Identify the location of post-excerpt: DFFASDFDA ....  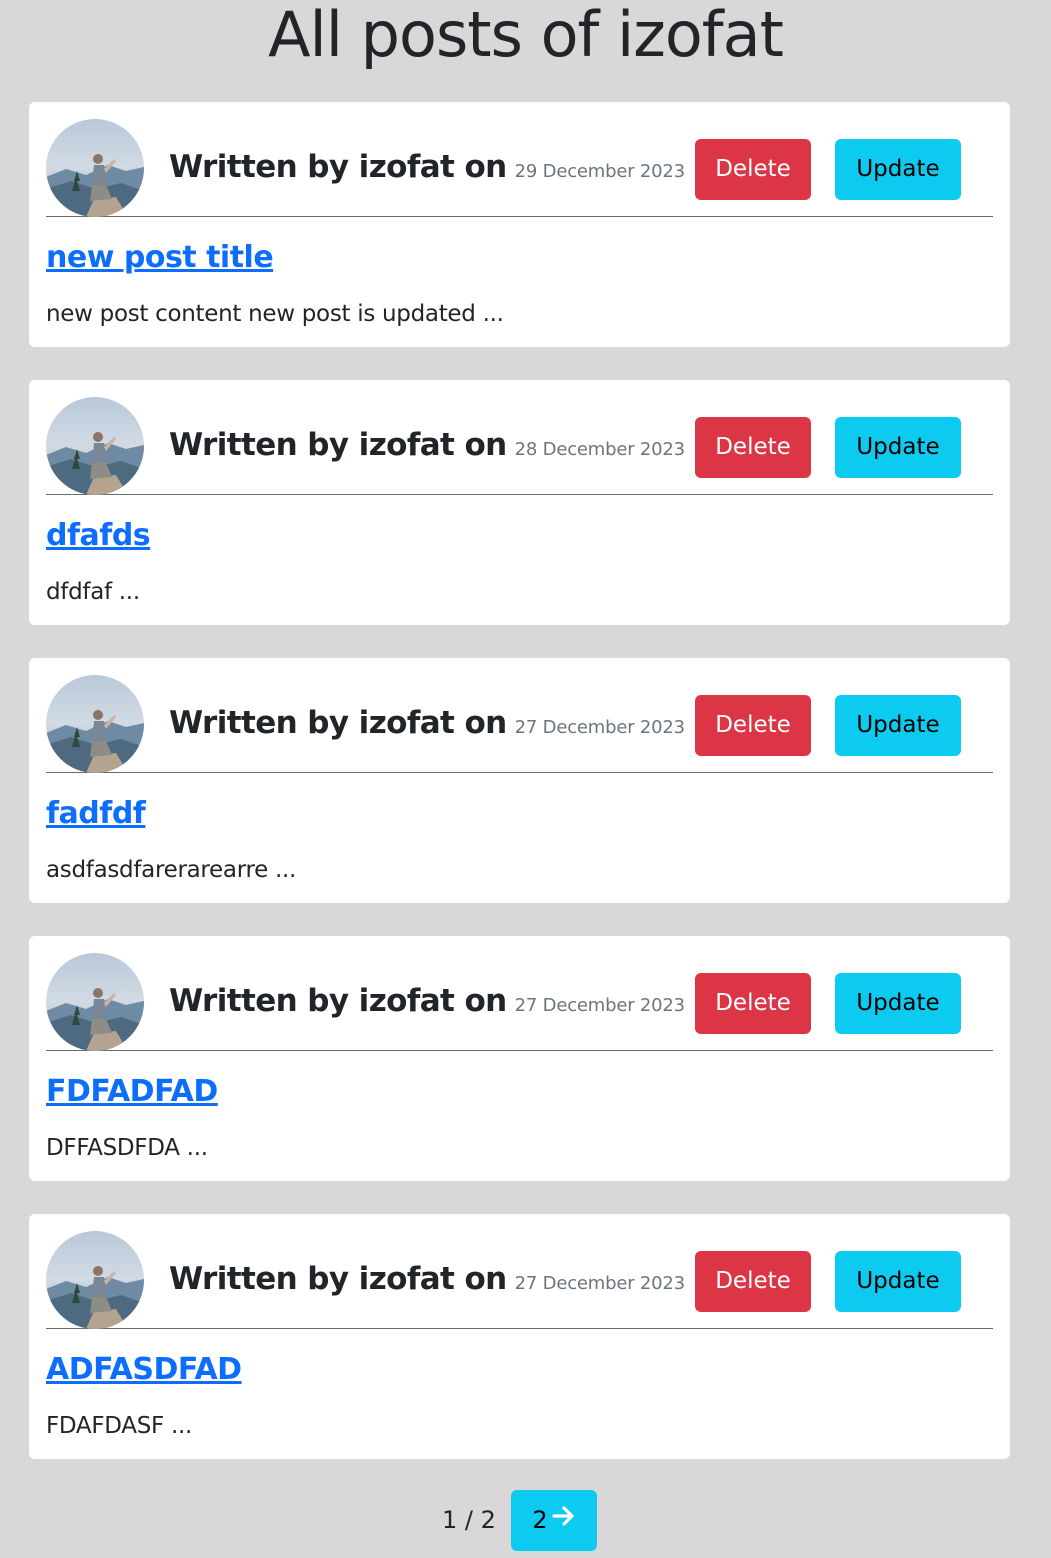
(127, 1148).